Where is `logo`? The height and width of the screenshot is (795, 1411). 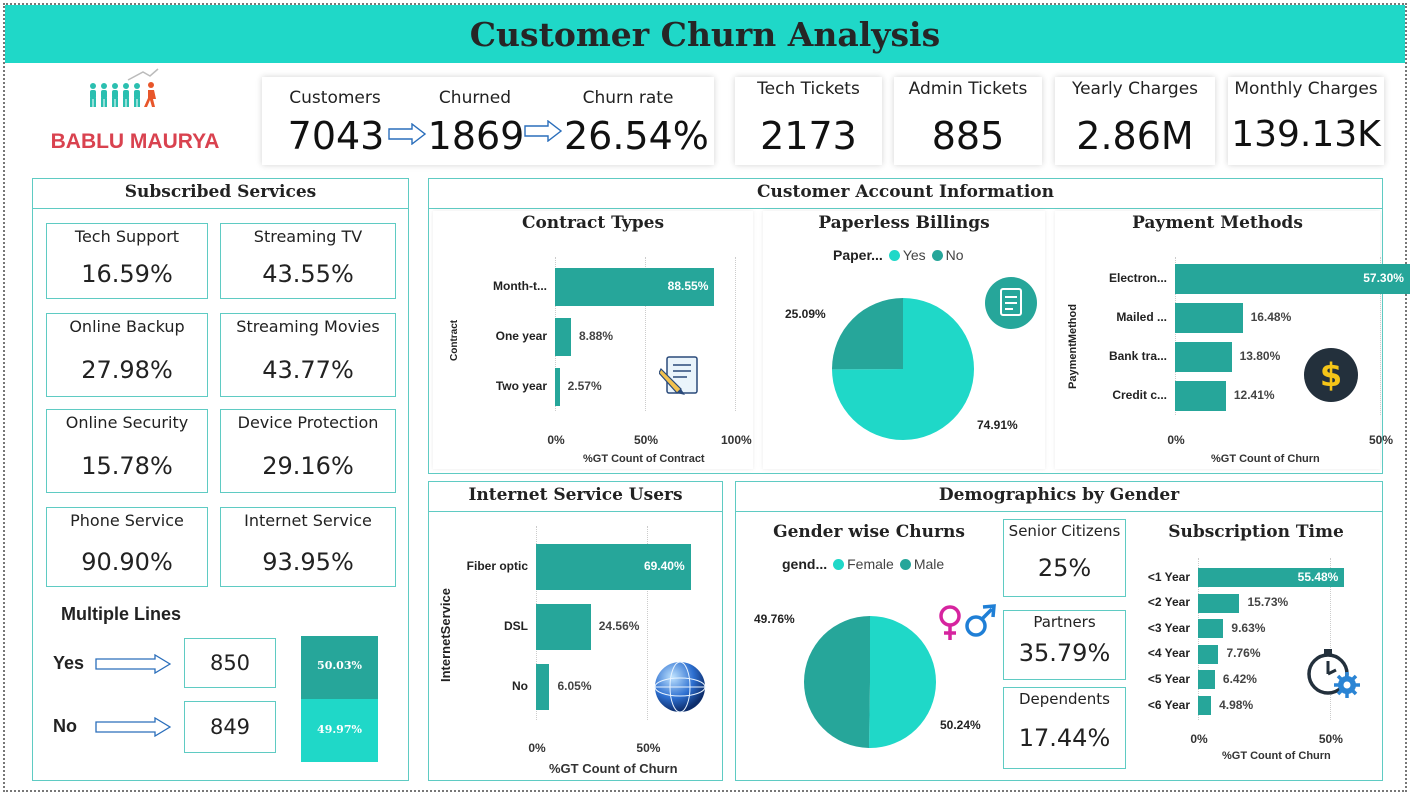 logo is located at coordinates (128, 91).